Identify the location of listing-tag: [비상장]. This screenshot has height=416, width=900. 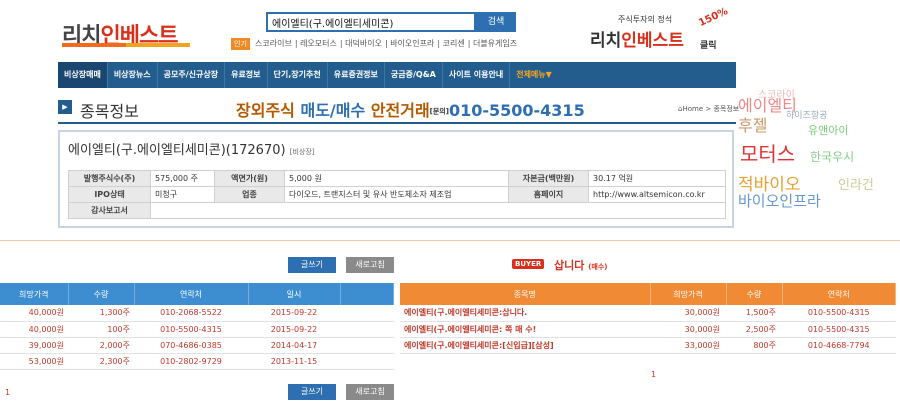
(302, 152).